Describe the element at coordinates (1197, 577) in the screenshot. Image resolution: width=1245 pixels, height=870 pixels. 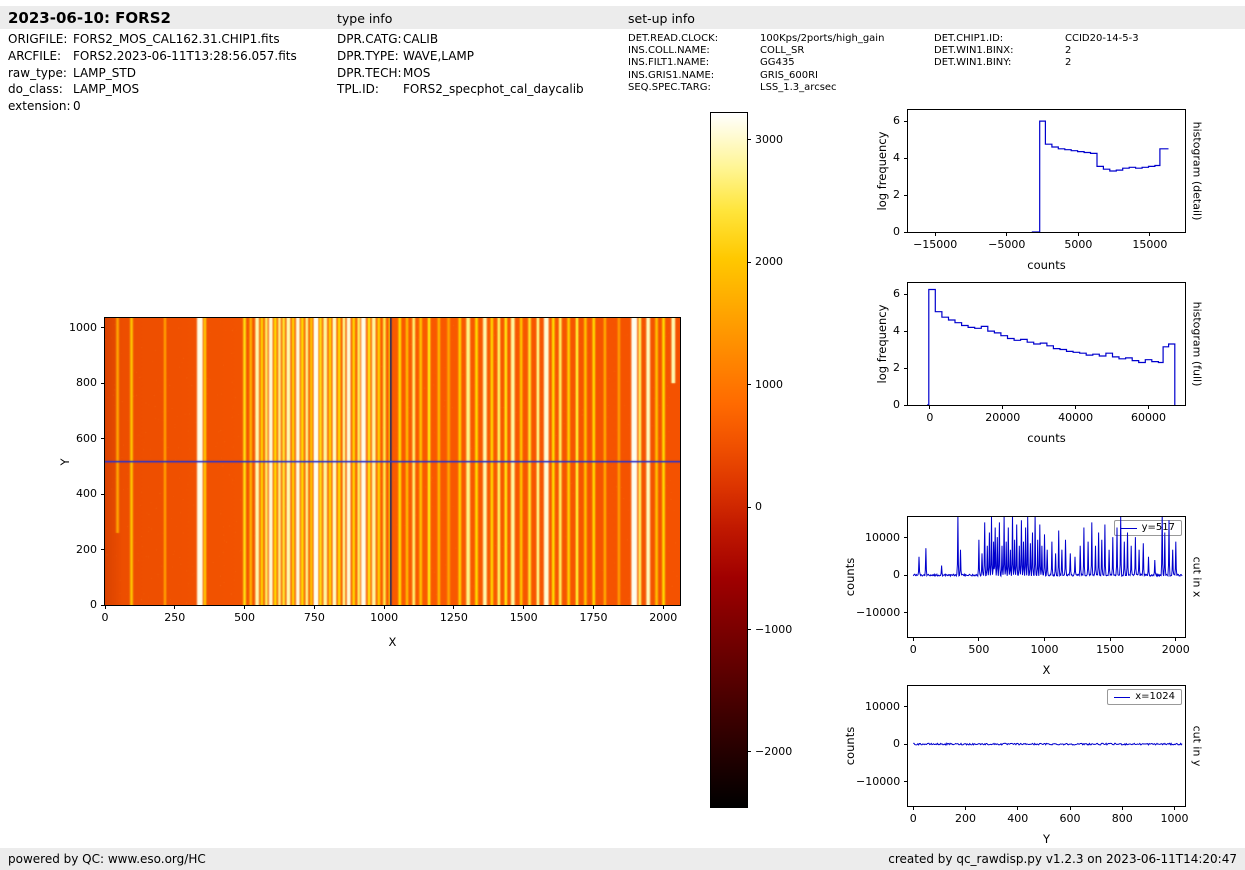
I see `right-side-label: cut in x` at that location.